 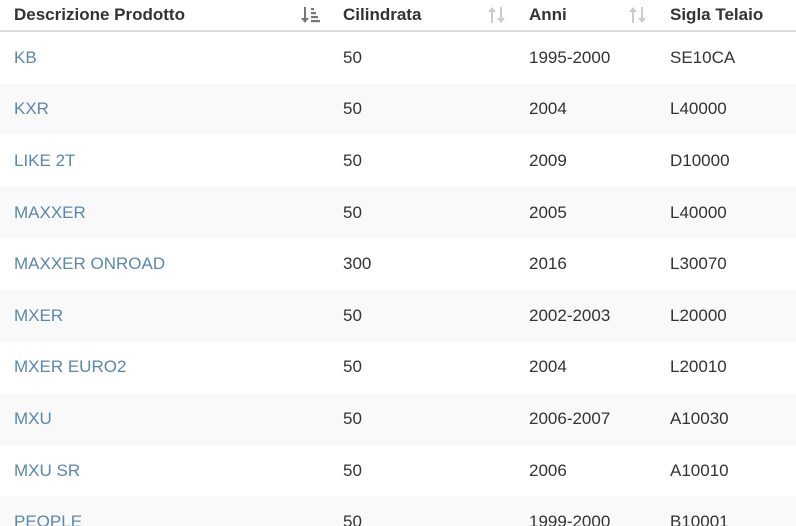 What do you see at coordinates (25, 57) in the screenshot?
I see `product-link: KB` at bounding box center [25, 57].